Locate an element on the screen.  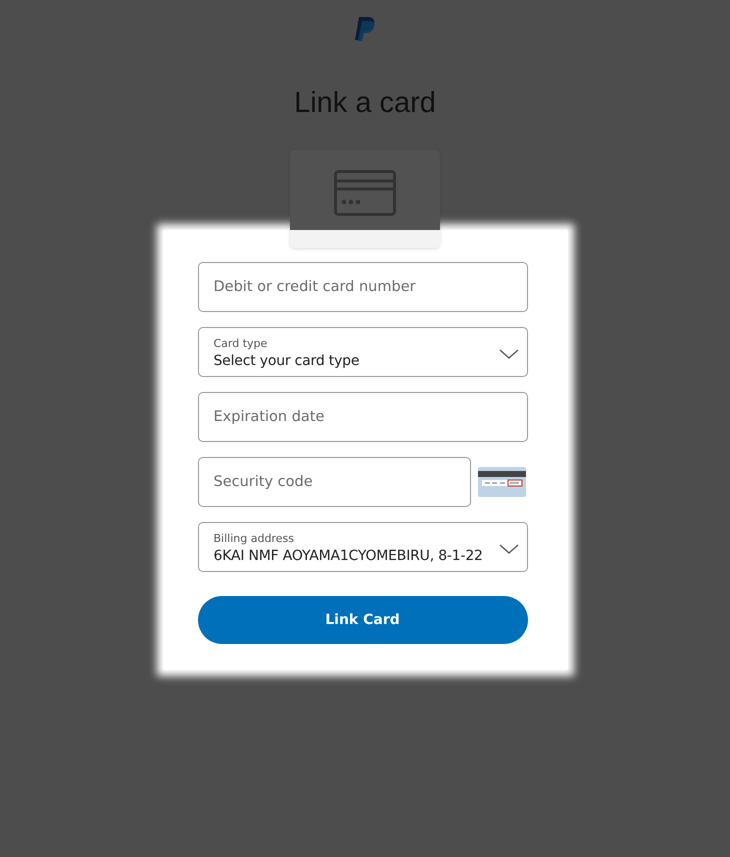
input-field: Debit or credit card number is located at coordinates (363, 287).